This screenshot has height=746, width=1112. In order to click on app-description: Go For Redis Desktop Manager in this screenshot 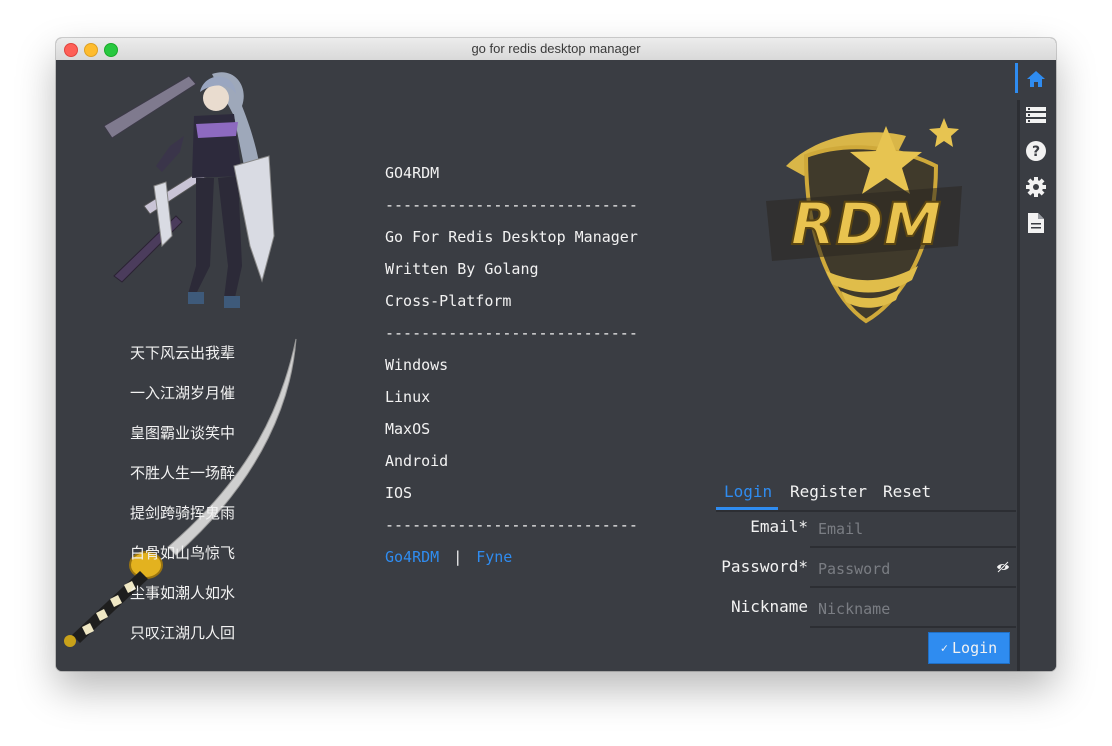, I will do `click(511, 237)`.